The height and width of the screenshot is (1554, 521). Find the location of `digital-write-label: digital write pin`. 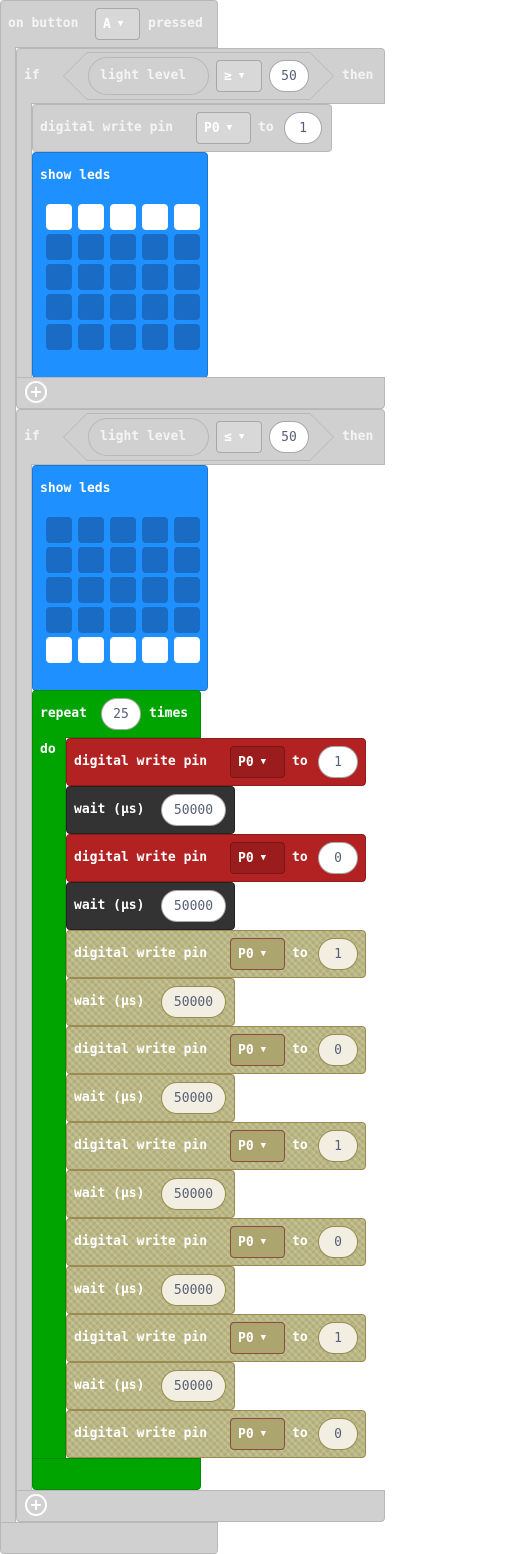

digital-write-label: digital write pin is located at coordinates (141, 1049).